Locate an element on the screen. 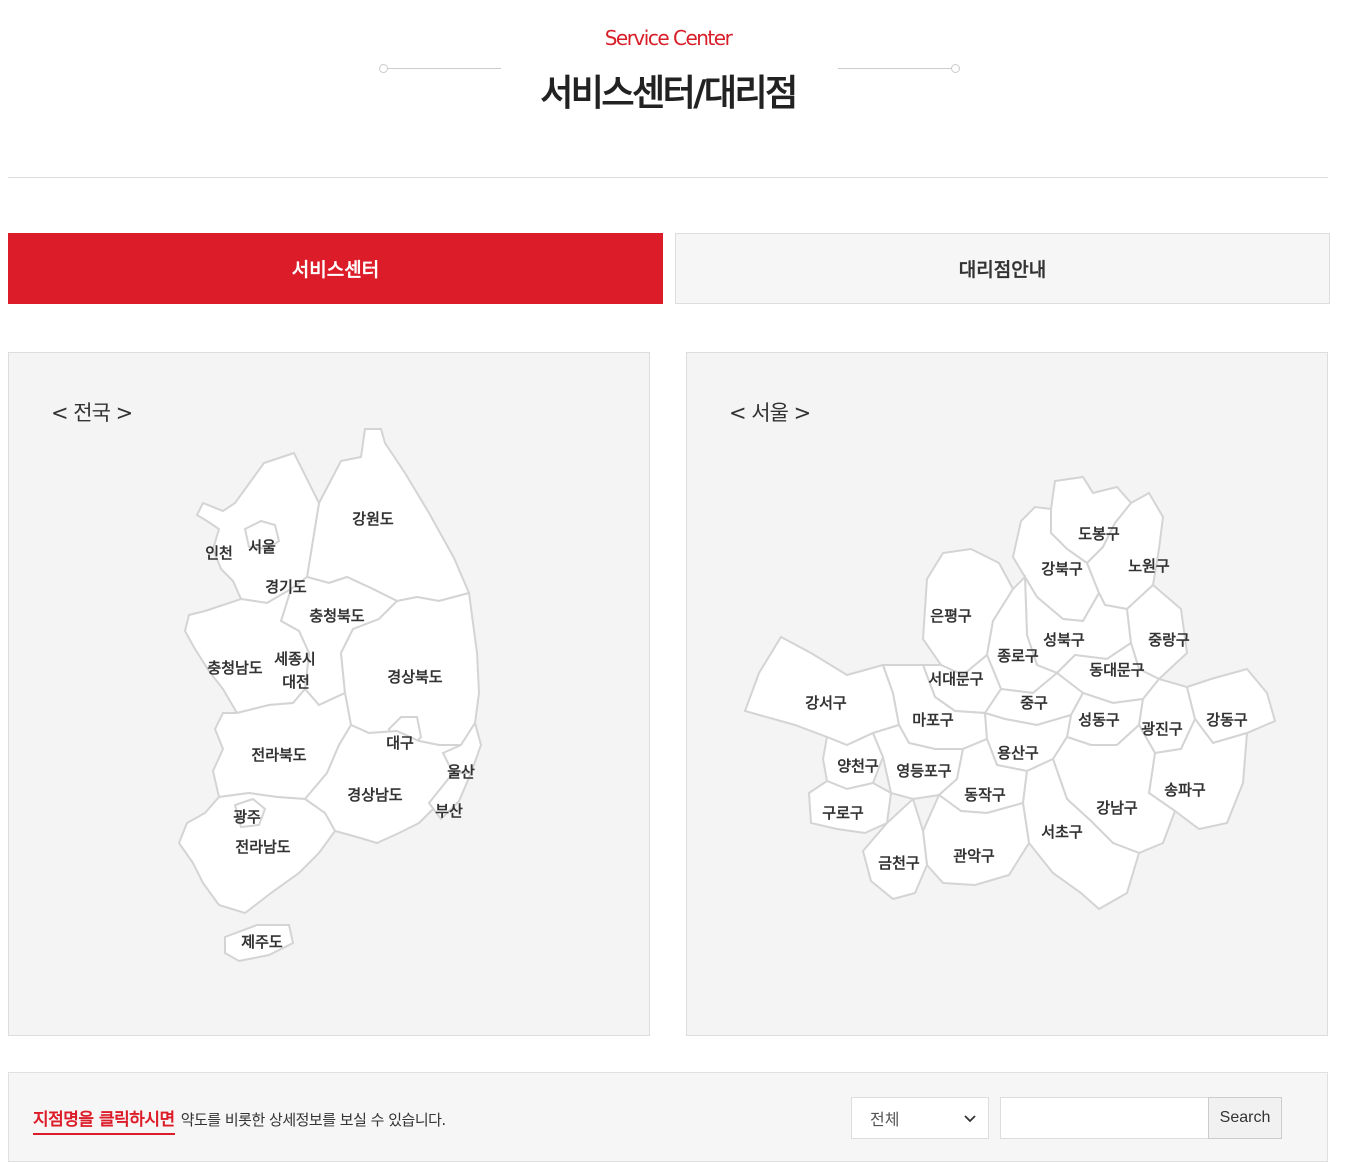  label-gangdong: 강동구 is located at coordinates (1227, 720).